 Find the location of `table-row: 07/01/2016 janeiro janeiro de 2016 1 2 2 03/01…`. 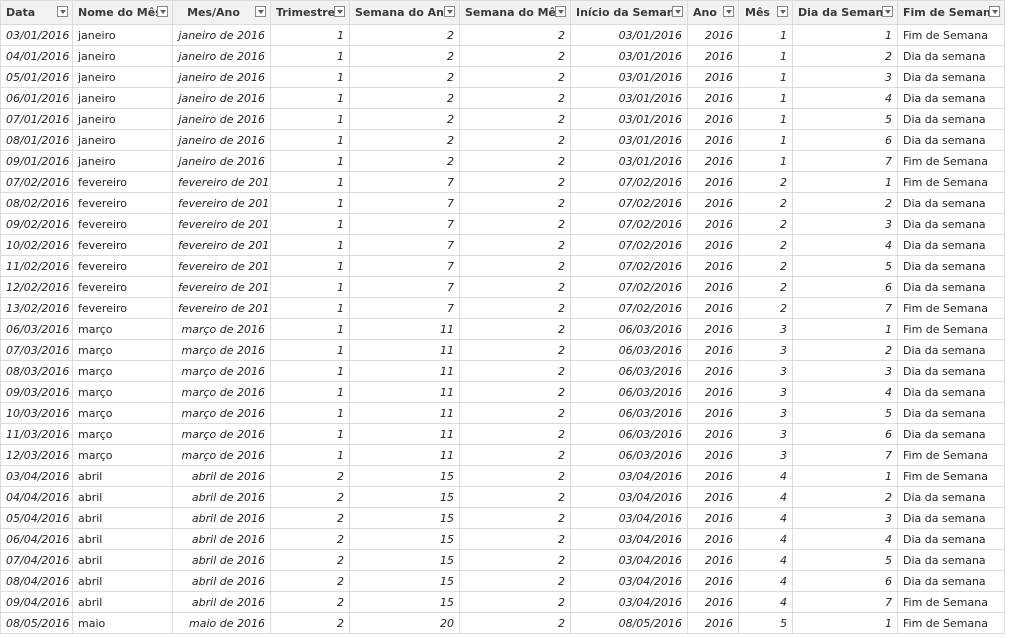

table-row: 07/01/2016 janeiro janeiro de 2016 1 2 2 03/01… is located at coordinates (502, 119).